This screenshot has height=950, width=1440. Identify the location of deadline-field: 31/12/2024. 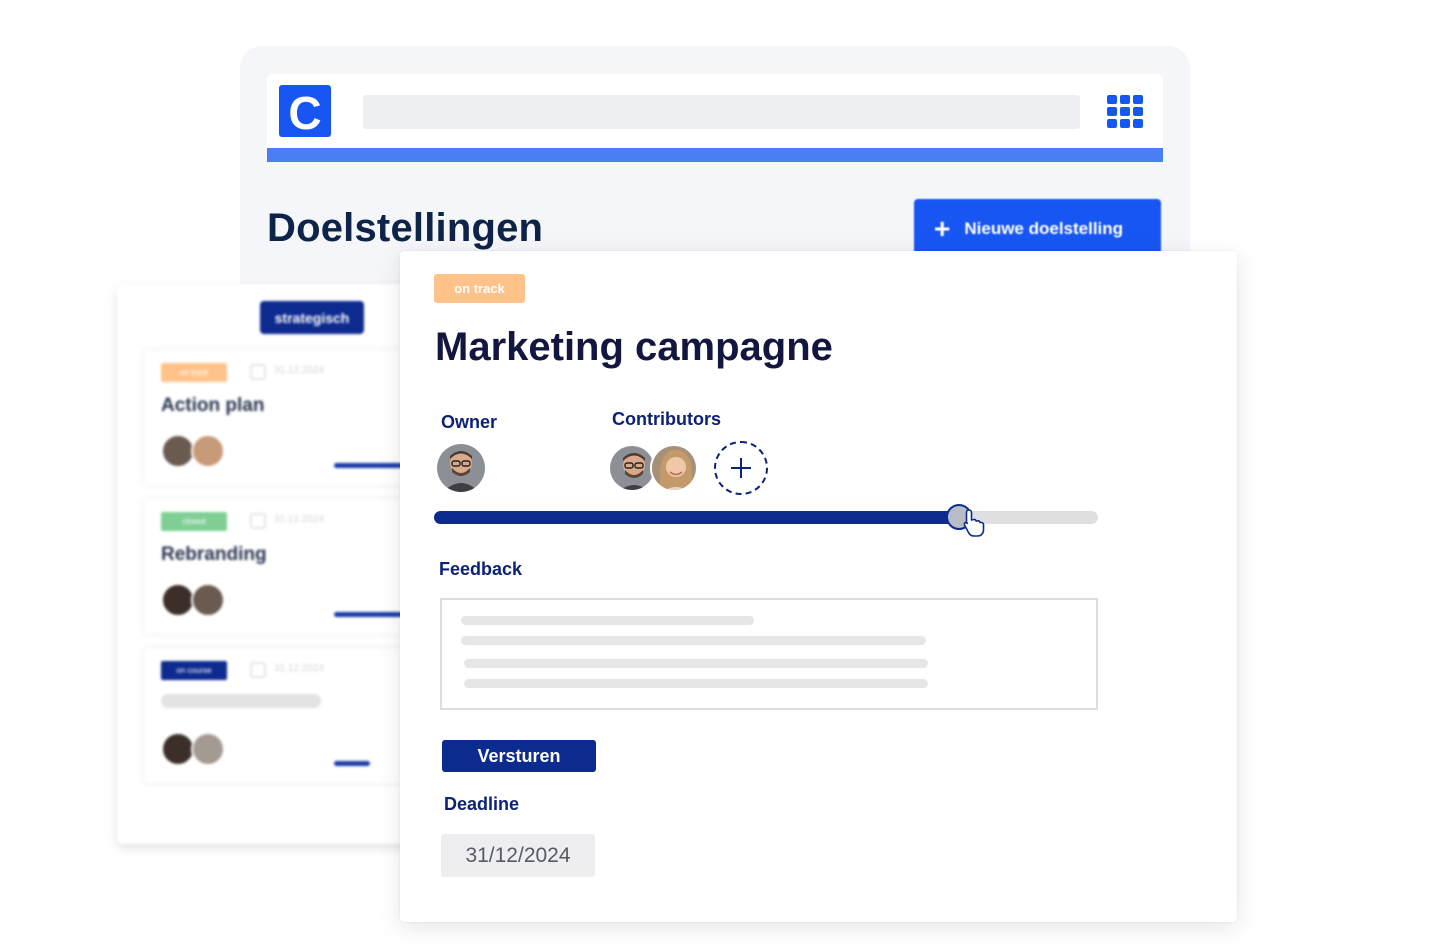
(518, 855).